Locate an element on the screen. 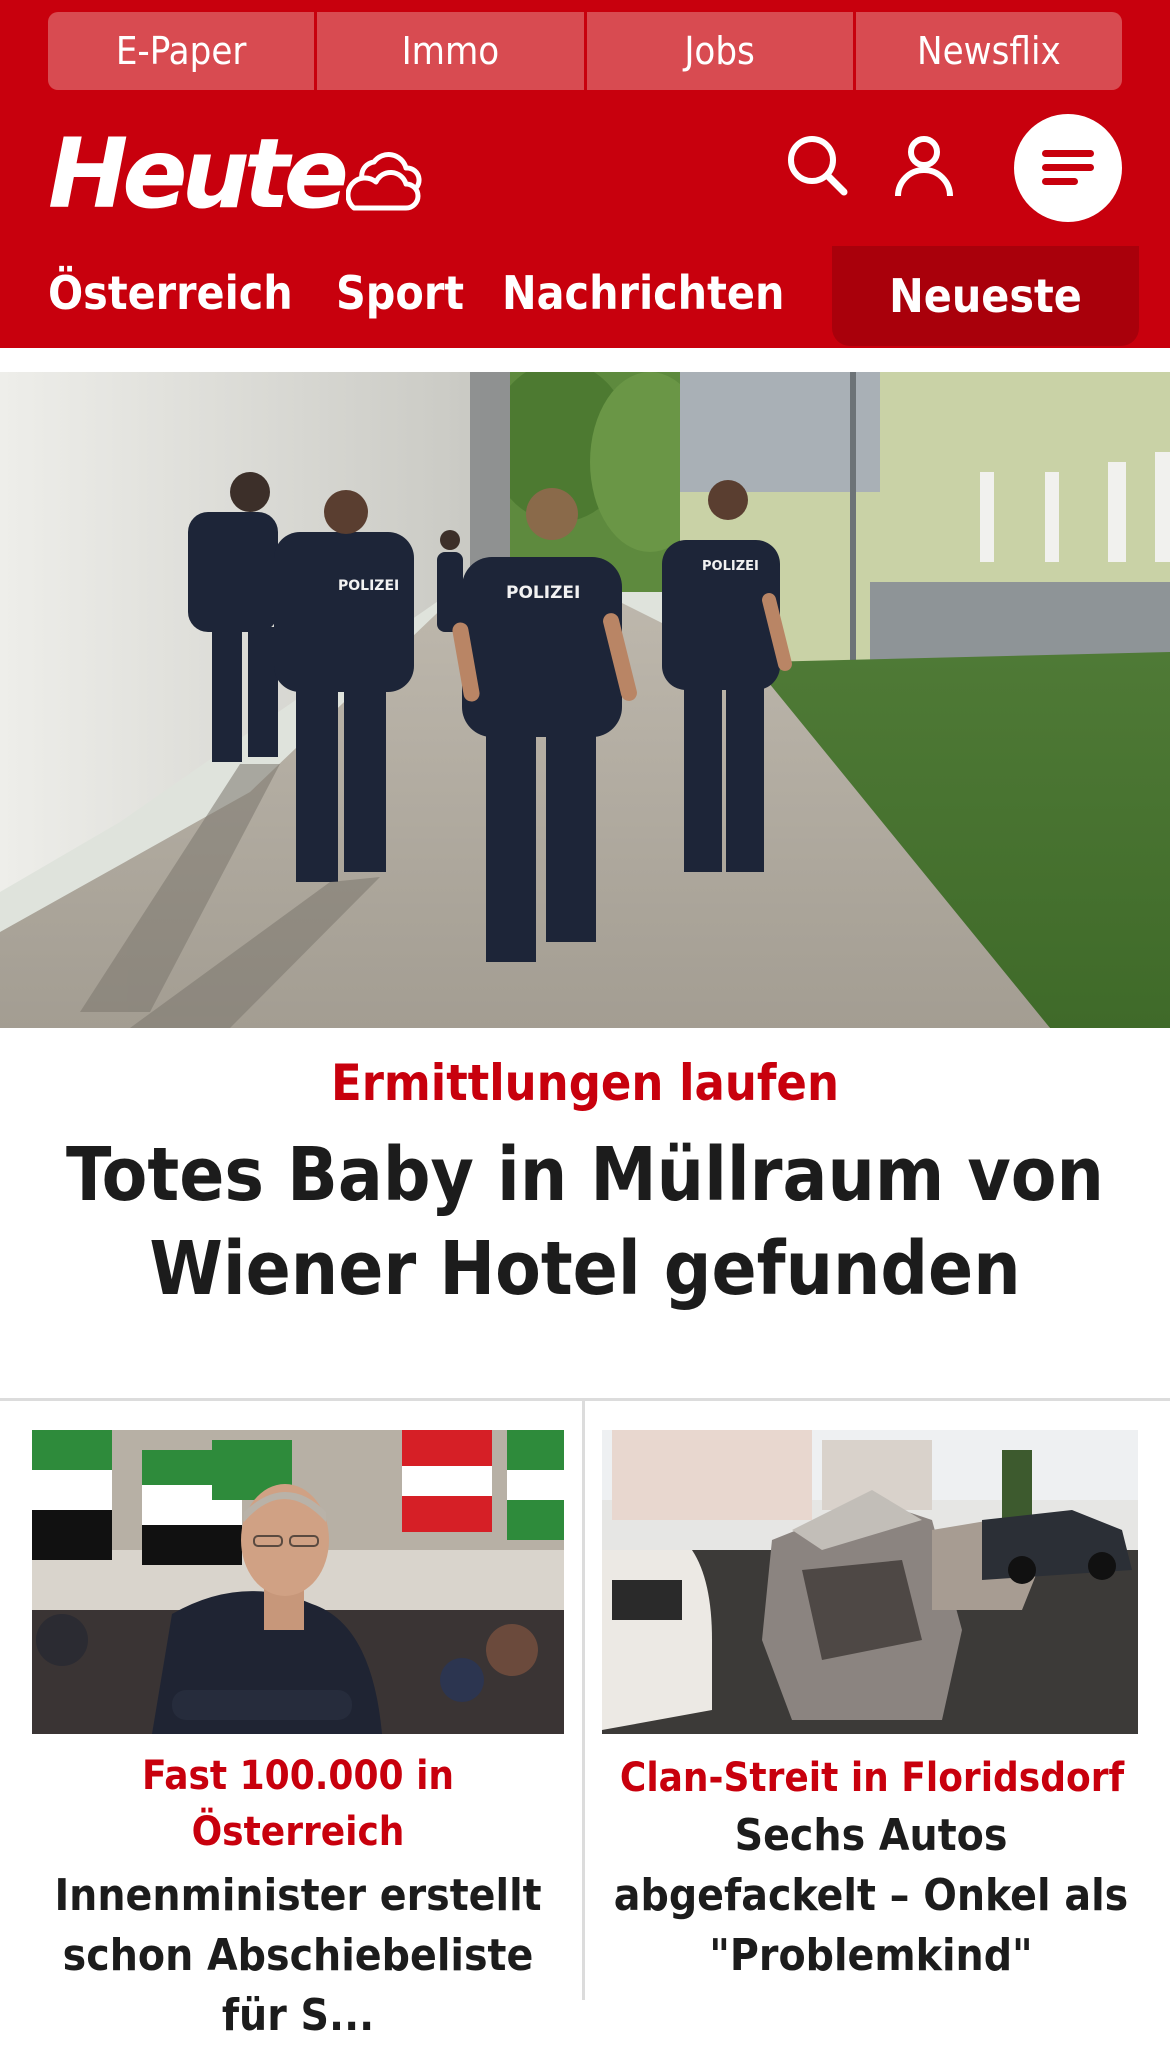 This screenshot has width=1170, height=2046. teaser-kicker-2: Clan-Streit in Floridsdorf is located at coordinates (872, 1778).